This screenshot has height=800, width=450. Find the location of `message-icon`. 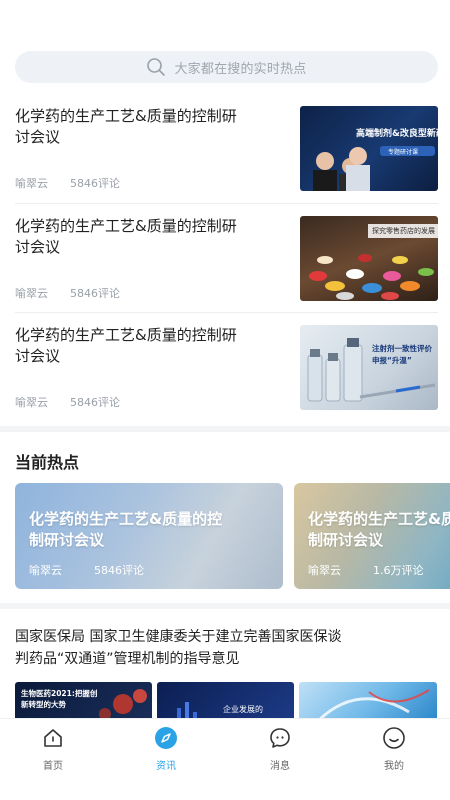

message-icon is located at coordinates (280, 740).